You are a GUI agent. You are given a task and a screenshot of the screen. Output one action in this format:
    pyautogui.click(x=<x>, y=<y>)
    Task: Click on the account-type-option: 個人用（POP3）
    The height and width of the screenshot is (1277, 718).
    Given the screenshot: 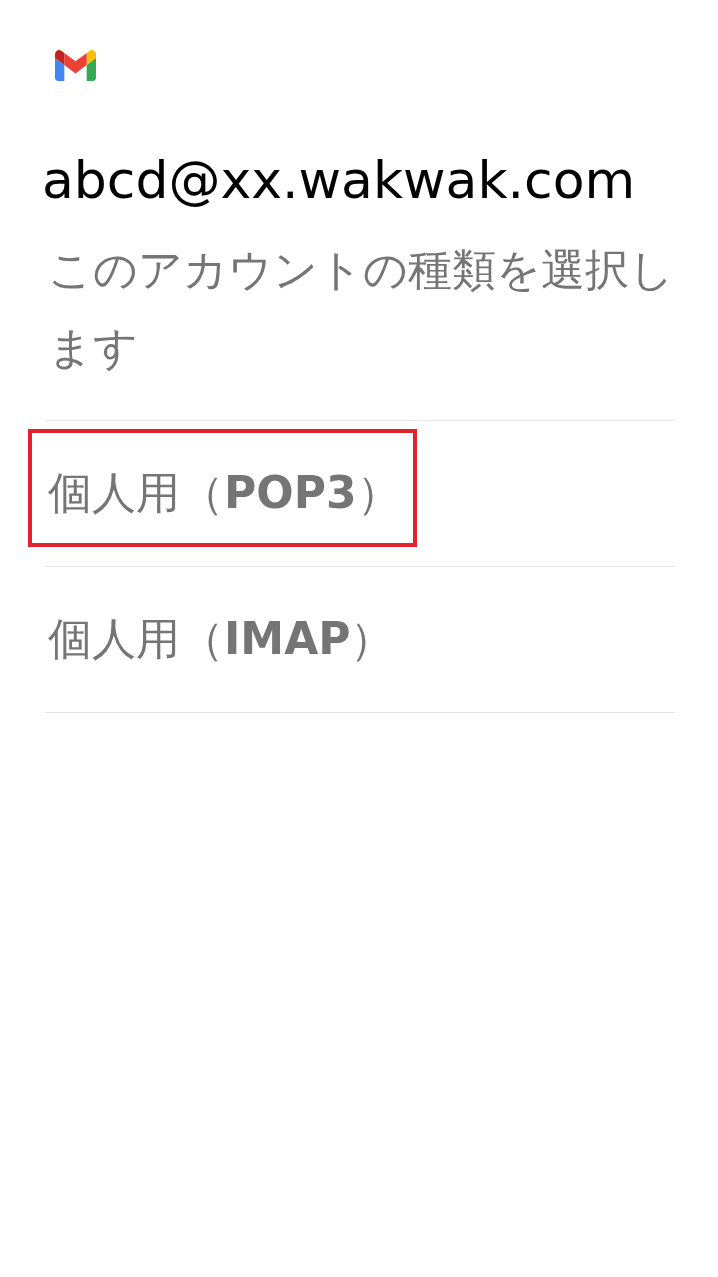 What is the action you would take?
    pyautogui.click(x=222, y=488)
    